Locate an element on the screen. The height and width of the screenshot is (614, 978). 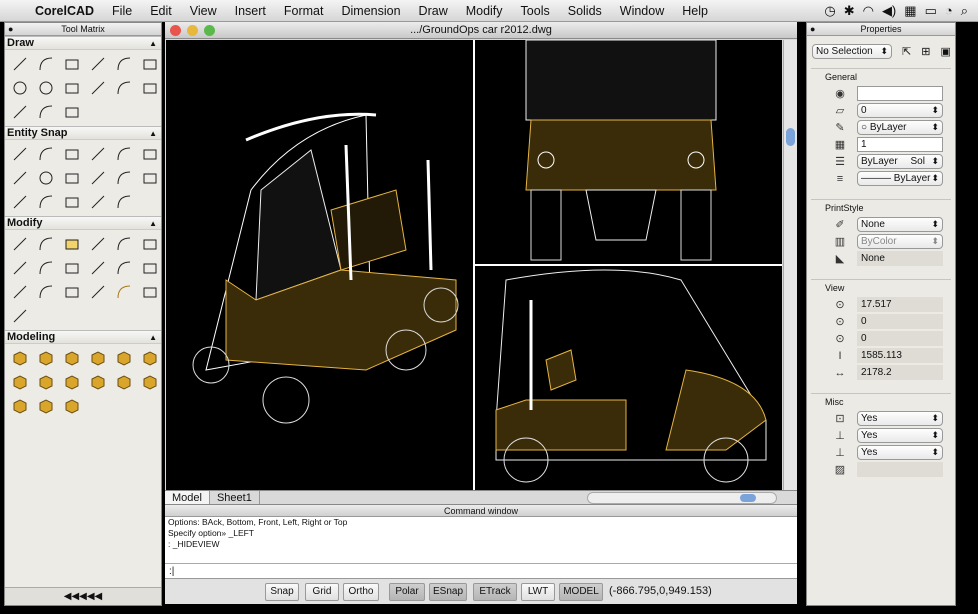
etrack-toggle: ETrack is located at coordinates (495, 592).